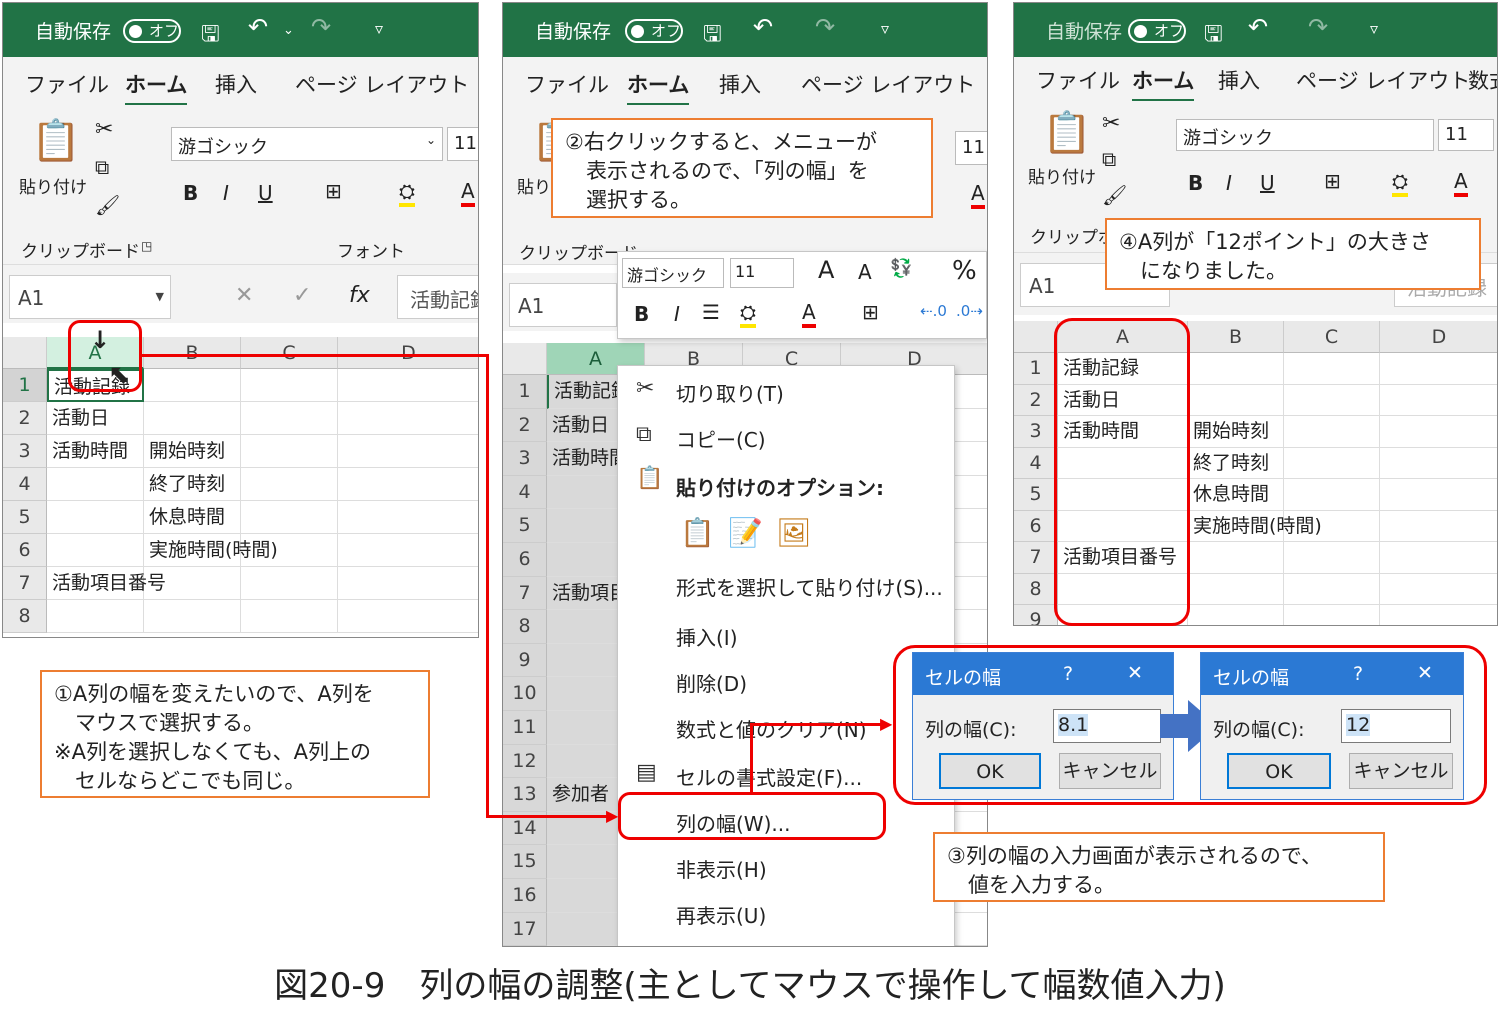  What do you see at coordinates (885, 28) in the screenshot?
I see `customize-qat-icon: ▿` at bounding box center [885, 28].